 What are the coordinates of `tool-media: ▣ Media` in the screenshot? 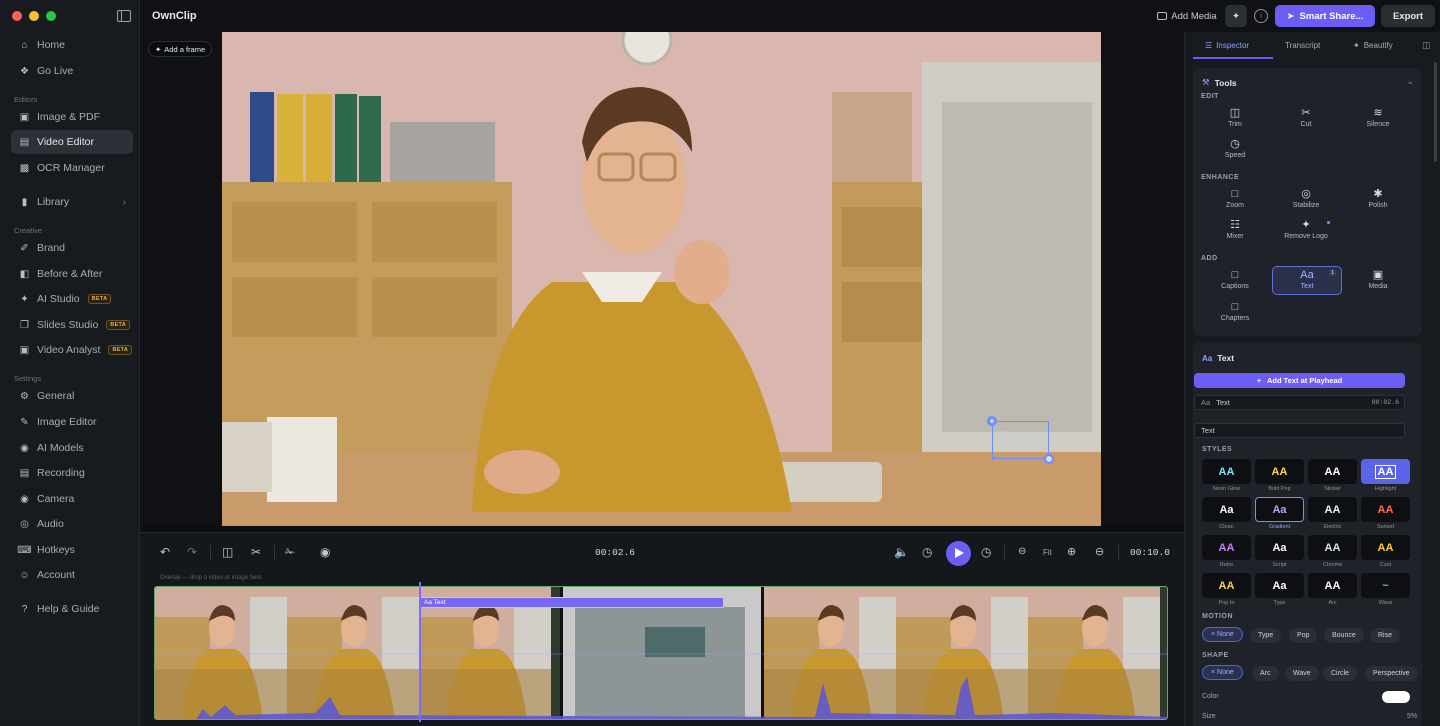 It's located at (1378, 281).